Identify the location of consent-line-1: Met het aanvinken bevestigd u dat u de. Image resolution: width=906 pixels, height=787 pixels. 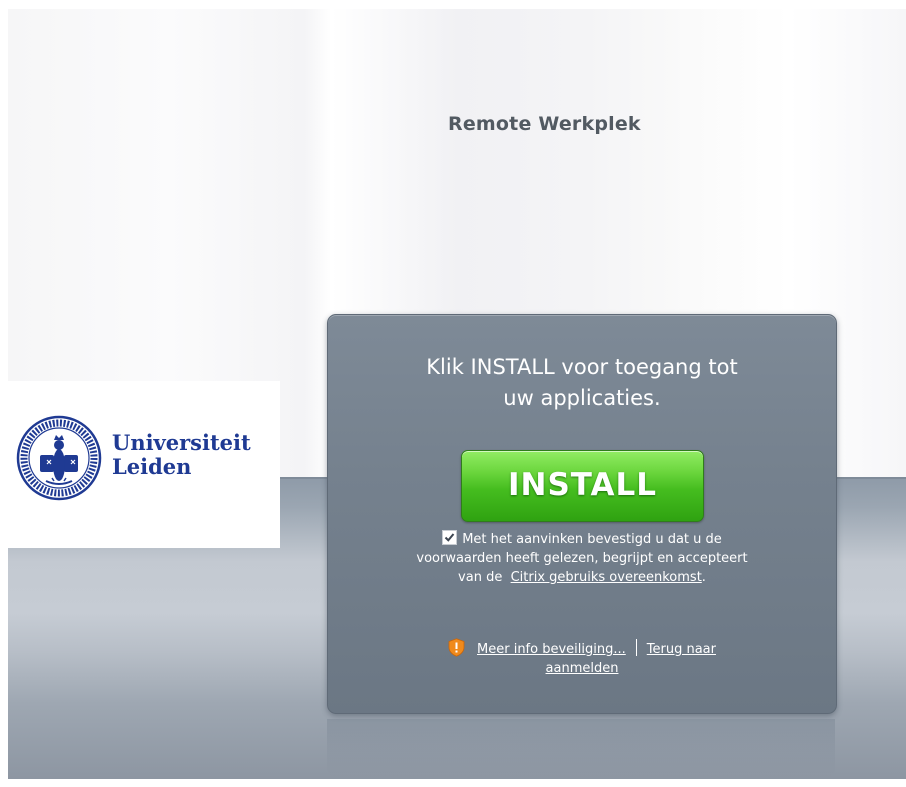
(592, 539).